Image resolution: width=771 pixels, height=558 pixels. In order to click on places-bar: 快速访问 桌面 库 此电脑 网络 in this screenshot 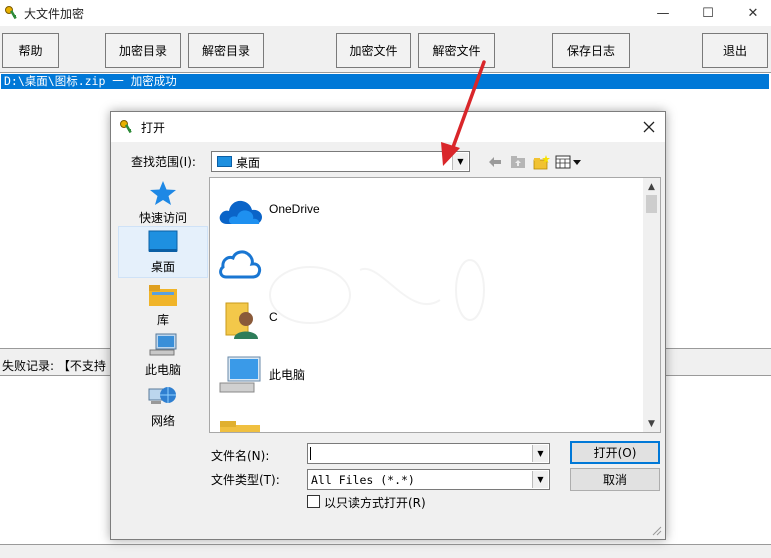, I will do `click(163, 305)`.